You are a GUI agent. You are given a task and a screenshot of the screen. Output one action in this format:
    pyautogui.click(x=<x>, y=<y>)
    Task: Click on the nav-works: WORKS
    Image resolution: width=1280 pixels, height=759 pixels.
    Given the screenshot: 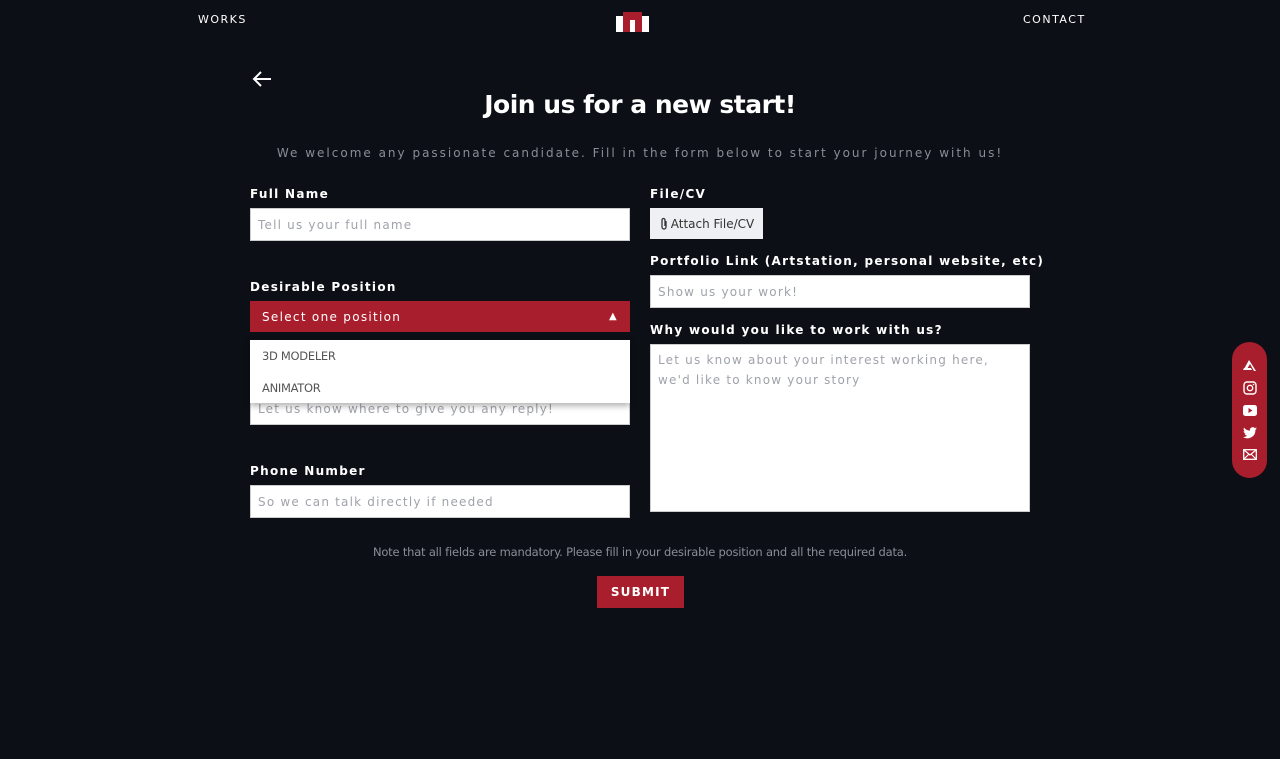 What is the action you would take?
    pyautogui.click(x=222, y=19)
    